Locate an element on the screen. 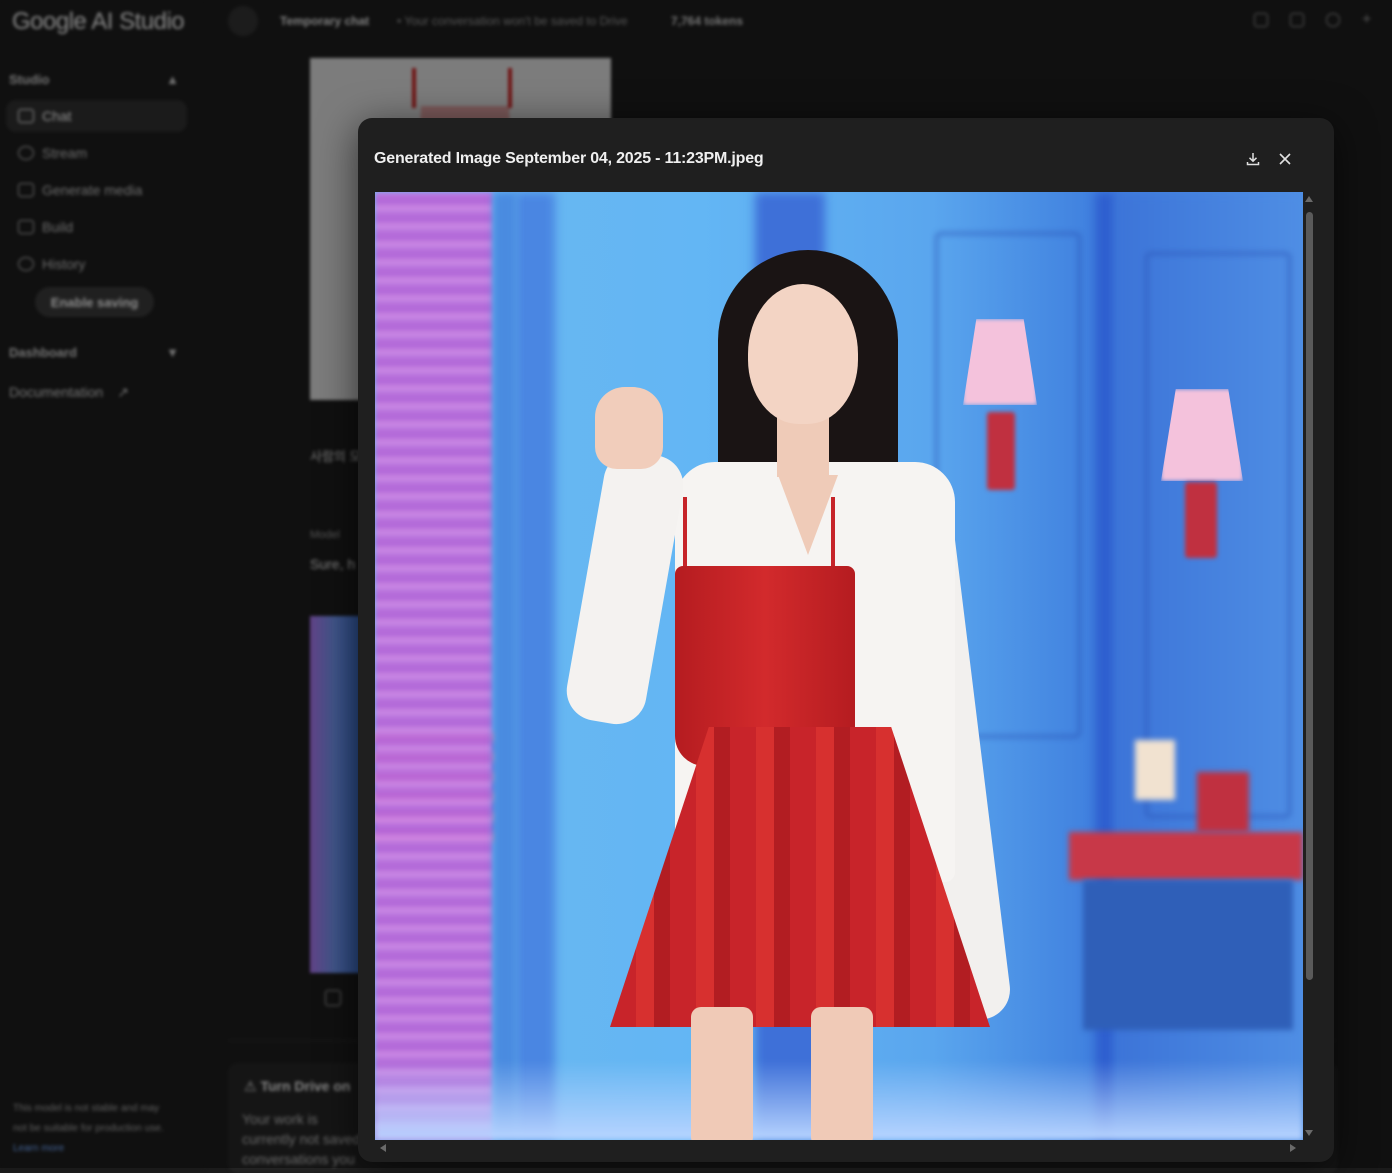 Image resolution: width=1392 pixels, height=1173 pixels. download-button is located at coordinates (1253, 159).